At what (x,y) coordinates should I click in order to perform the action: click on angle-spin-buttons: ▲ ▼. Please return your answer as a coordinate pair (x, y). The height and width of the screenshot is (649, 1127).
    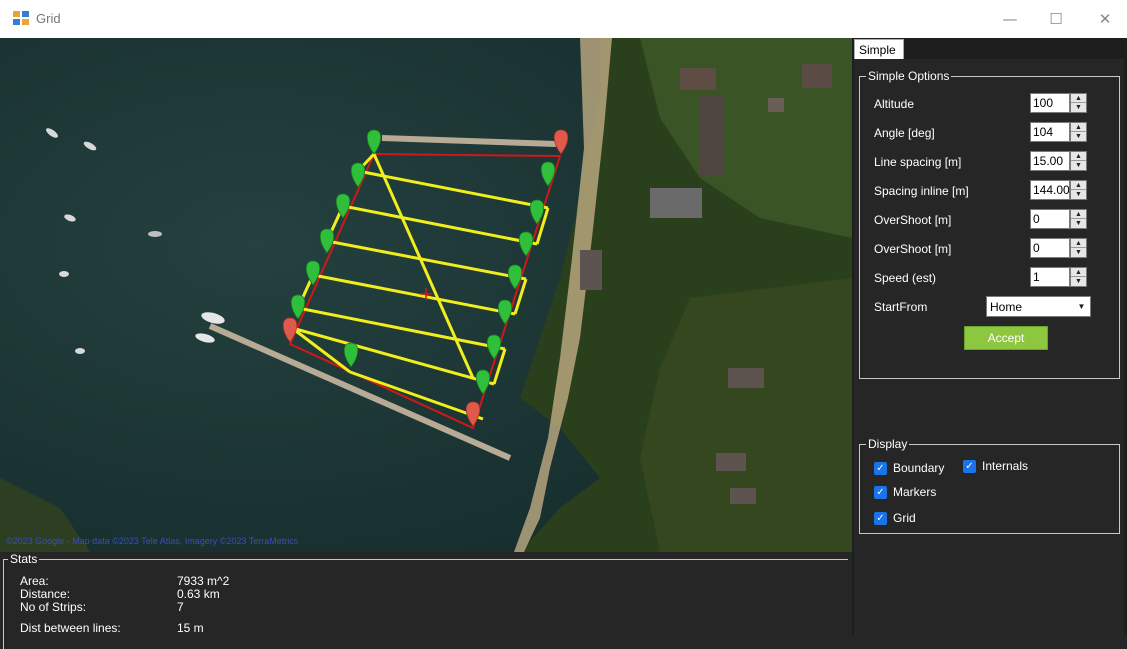
    Looking at the image, I should click on (1078, 132).